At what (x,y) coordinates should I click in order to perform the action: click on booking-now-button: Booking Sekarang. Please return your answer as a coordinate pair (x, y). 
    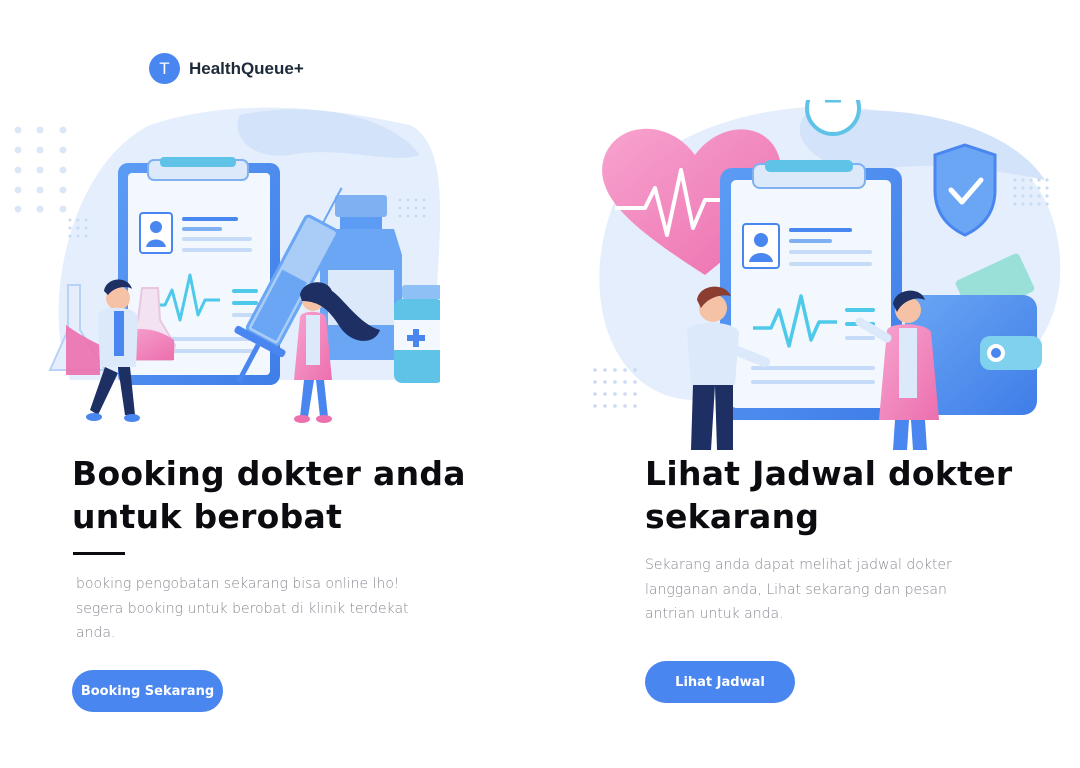
    Looking at the image, I should click on (147, 691).